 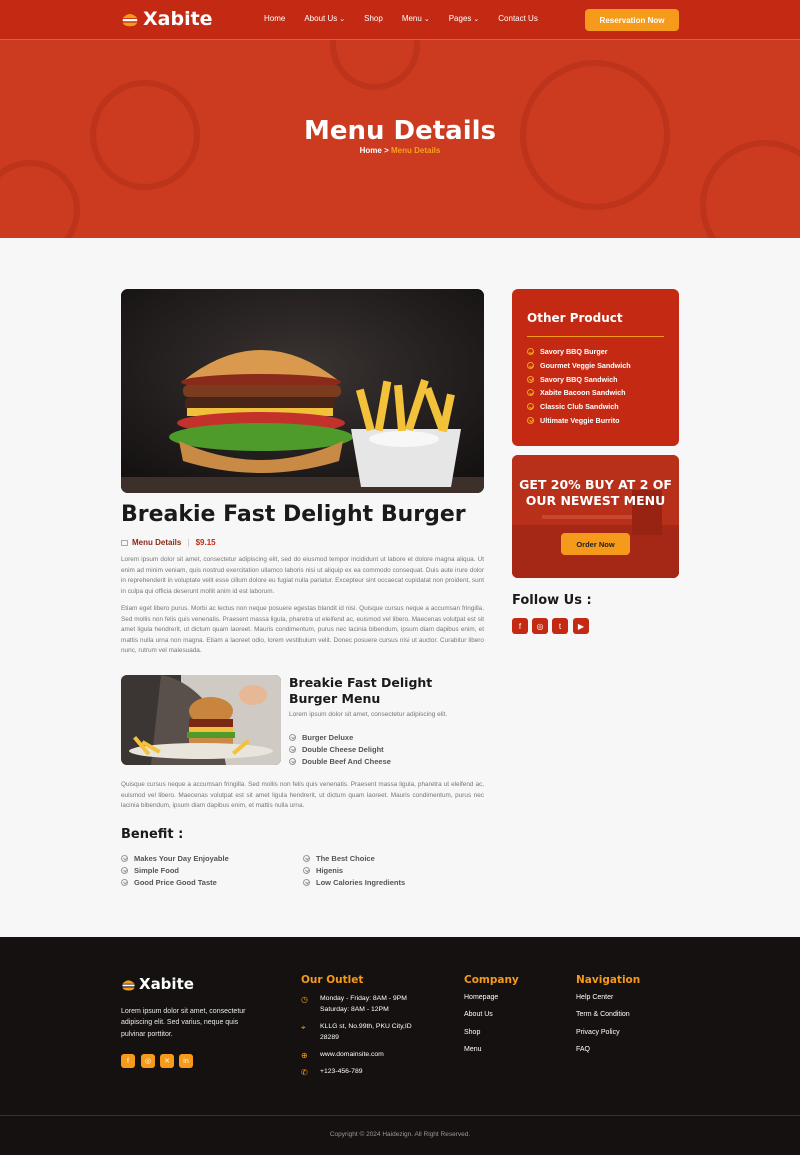 I want to click on list-item: The Best Choice, so click(x=354, y=858).